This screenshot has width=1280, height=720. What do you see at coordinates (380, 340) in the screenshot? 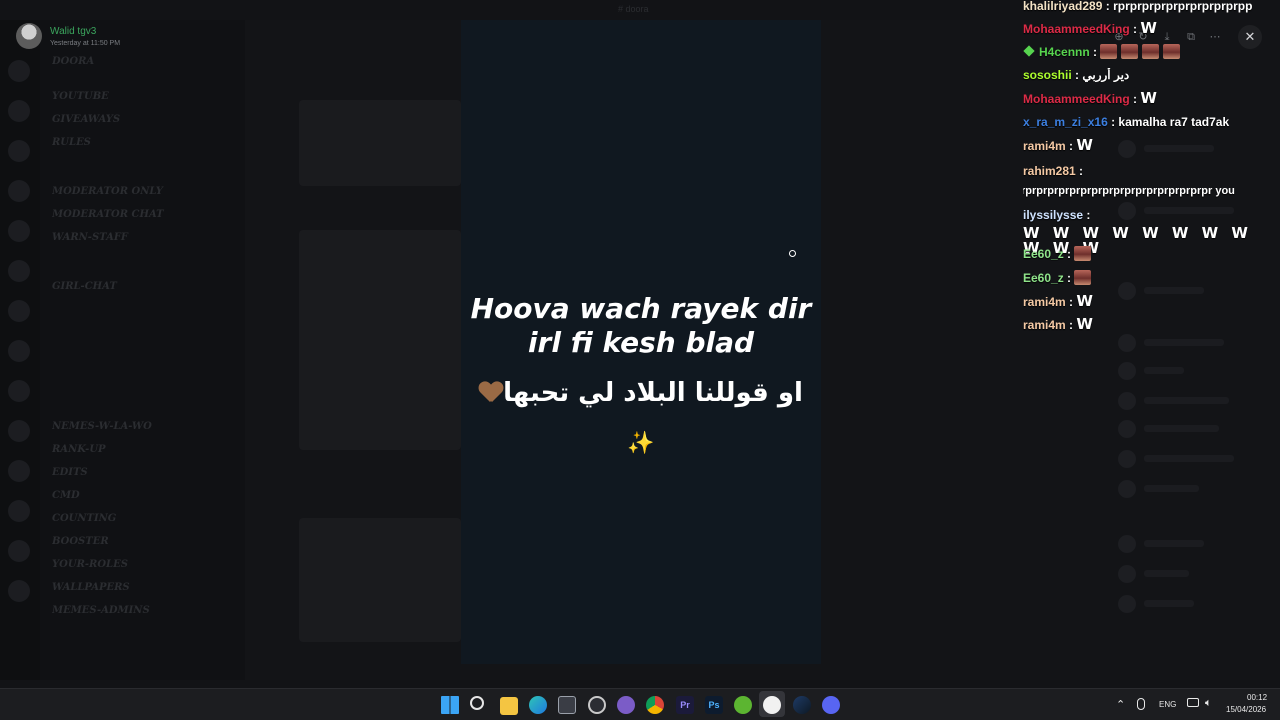
I see `video-preview` at bounding box center [380, 340].